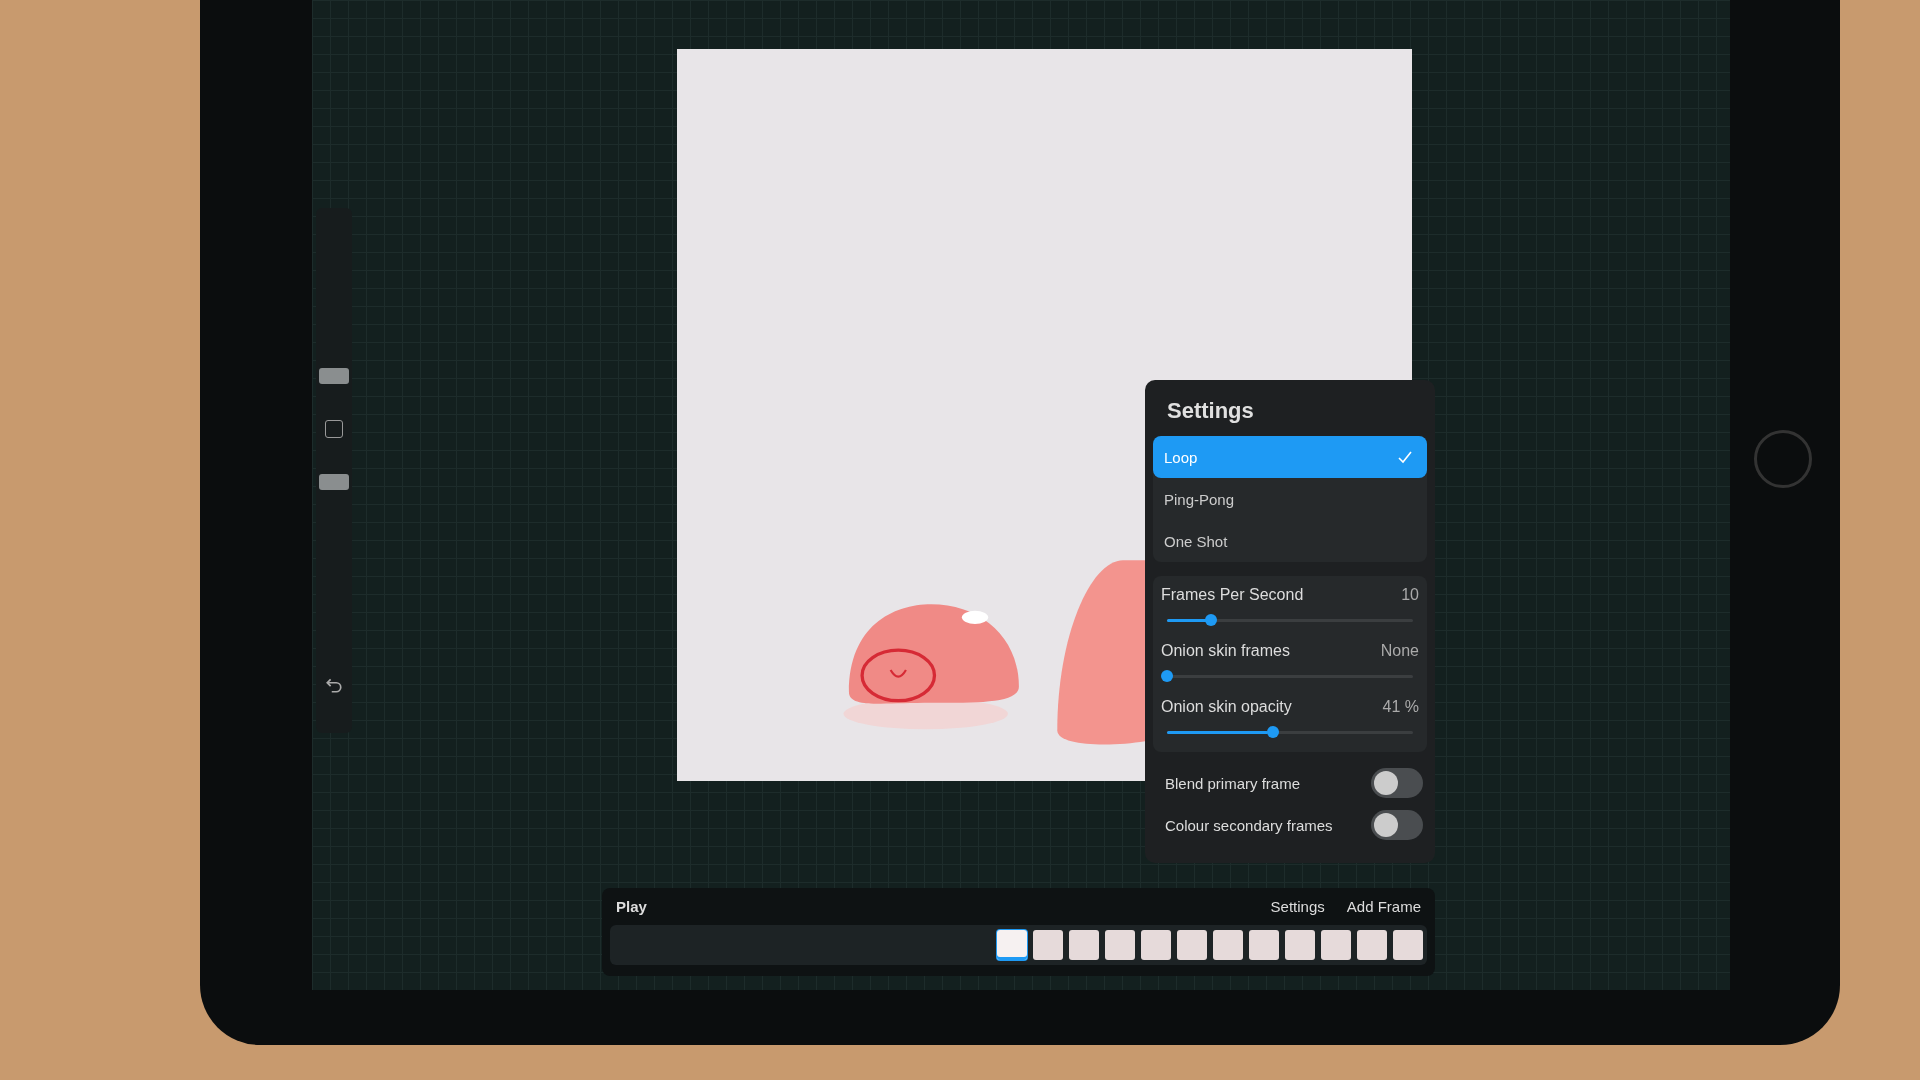 This screenshot has height=1080, width=1920. Describe the element at coordinates (1383, 906) in the screenshot. I see `add-frame-button: Add Frame` at that location.